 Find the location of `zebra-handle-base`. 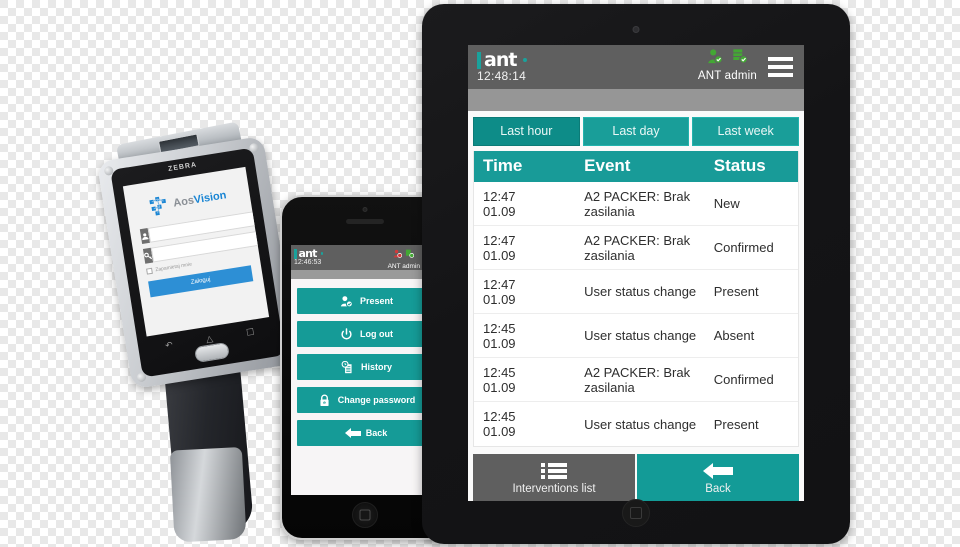

zebra-handle-base is located at coordinates (208, 494).